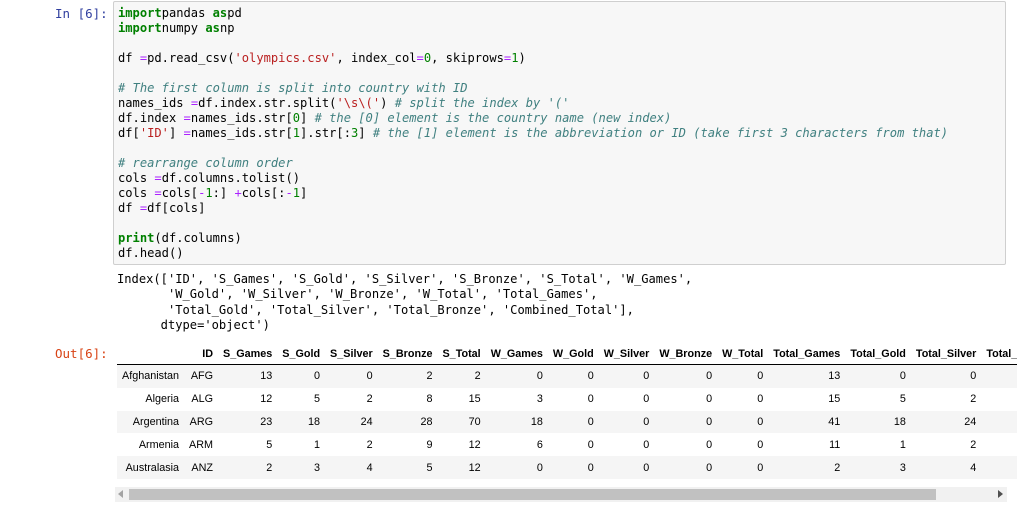 Image resolution: width=1027 pixels, height=519 pixels. Describe the element at coordinates (202, 376) in the screenshot. I see `table-cell: AFG` at that location.